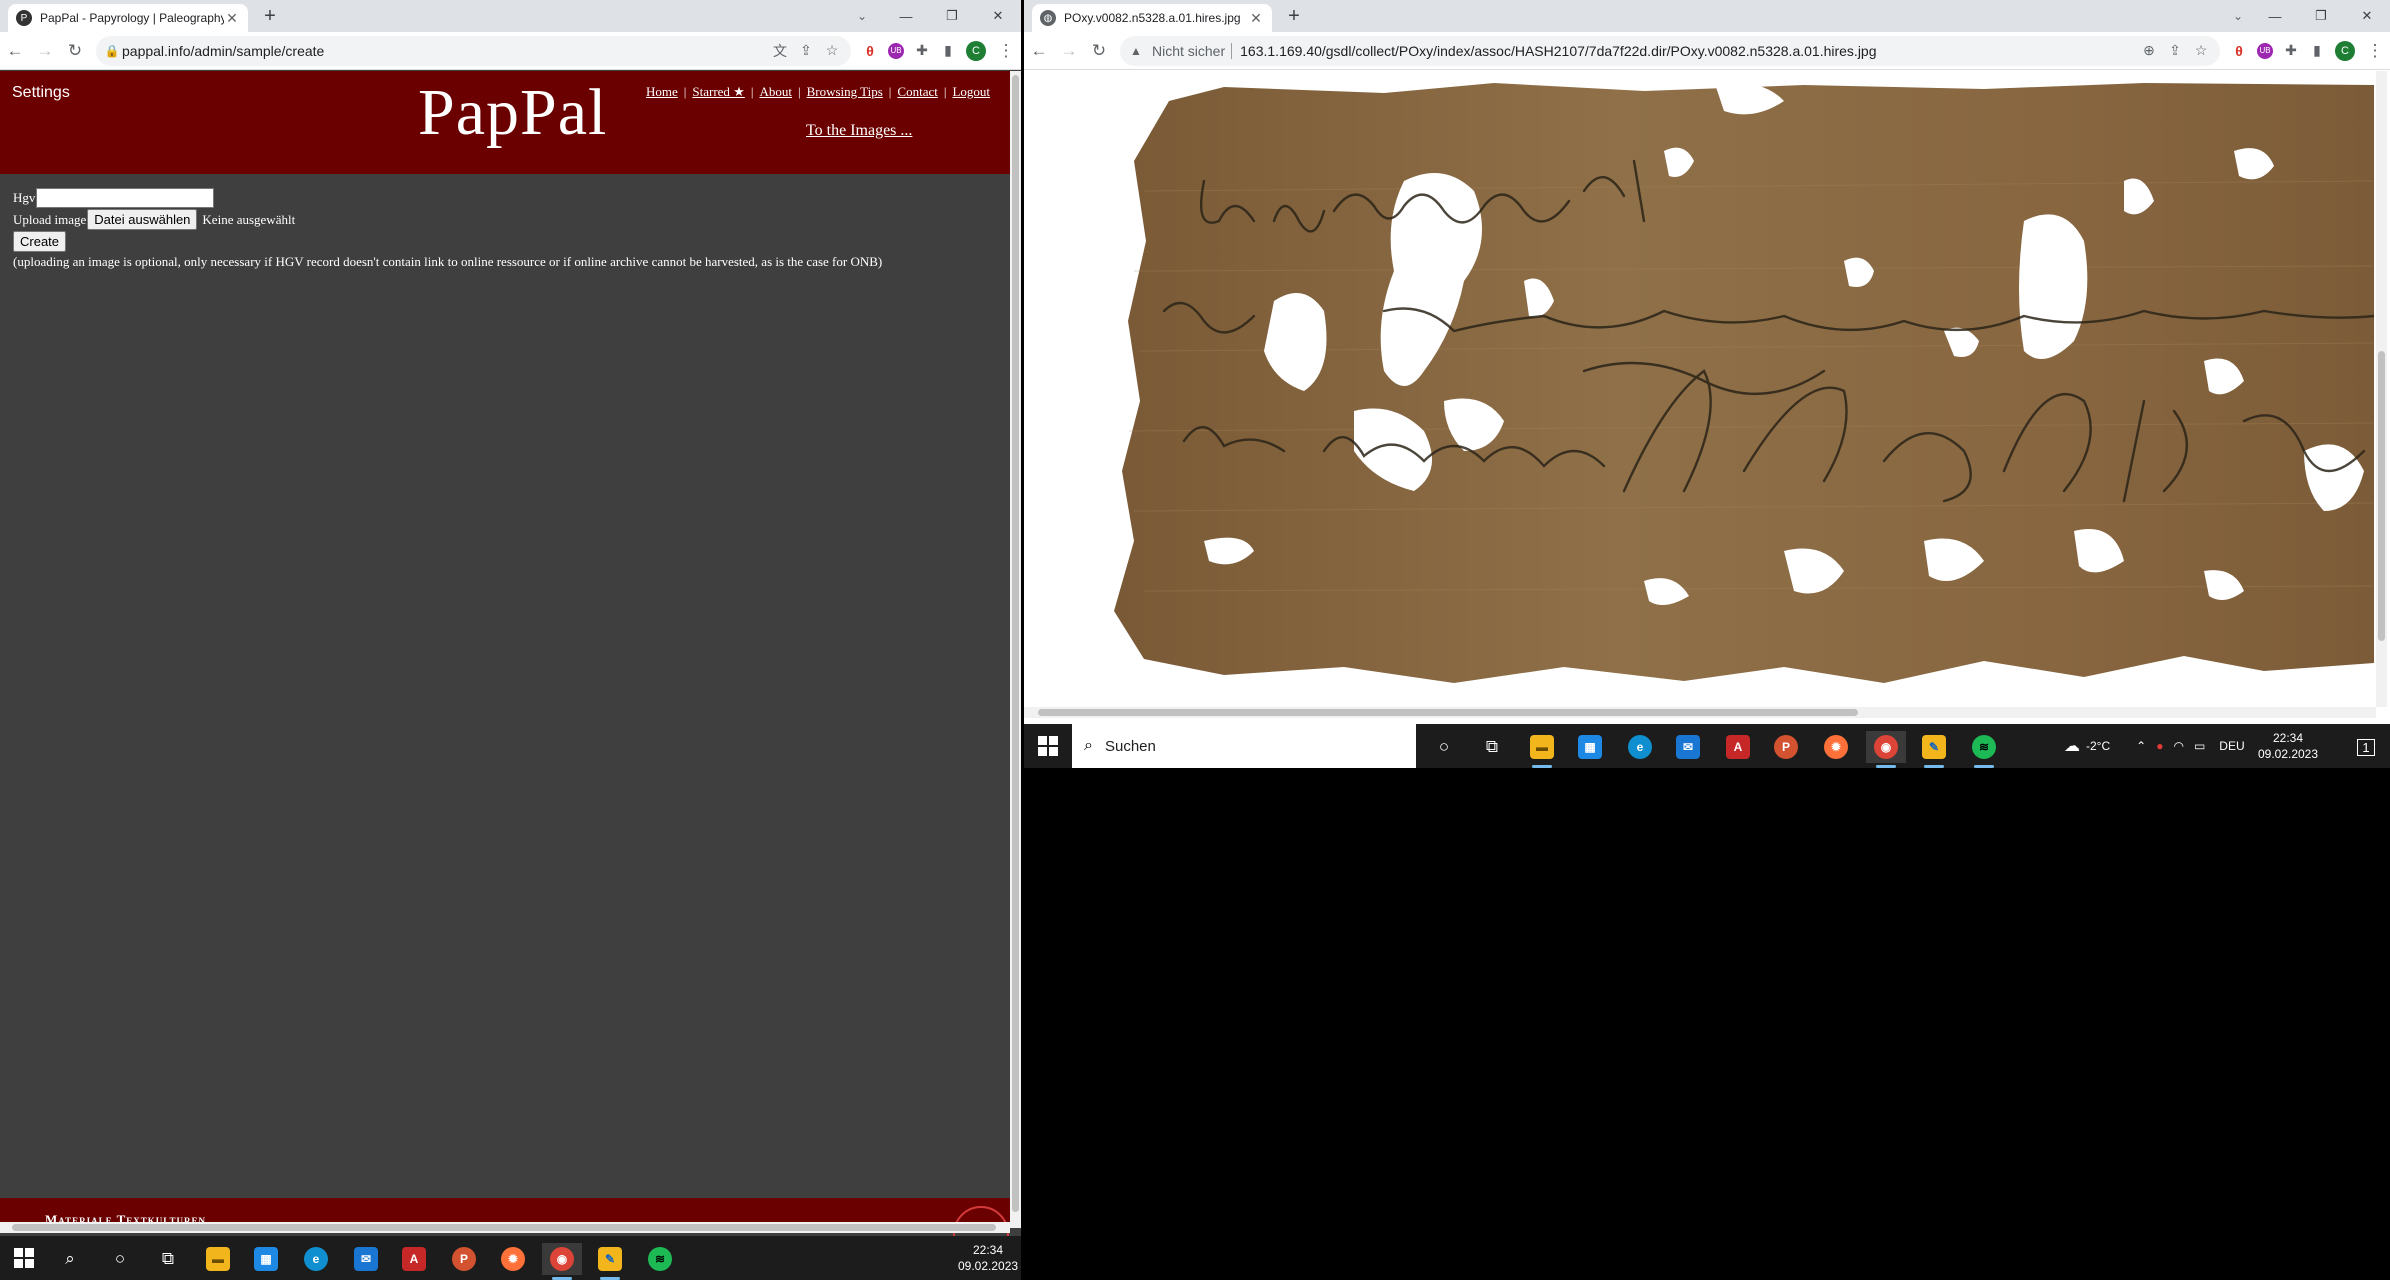 The height and width of the screenshot is (1280, 2390). I want to click on horizontal-scrollbar-right, so click(1700, 712).